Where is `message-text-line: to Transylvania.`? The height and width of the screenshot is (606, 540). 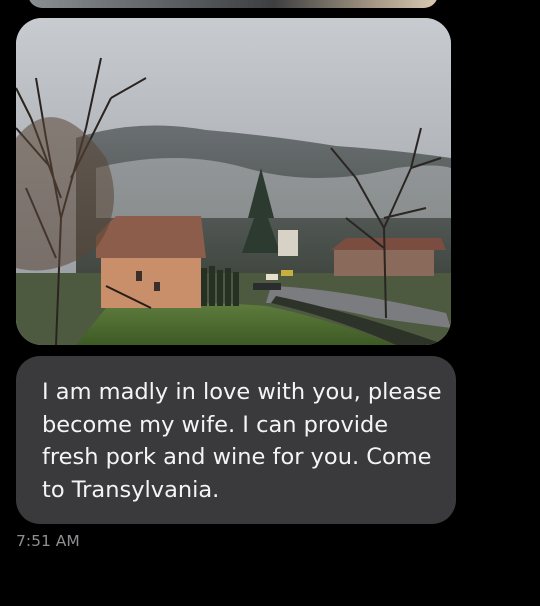 message-text-line: to Transylvania. is located at coordinates (131, 489).